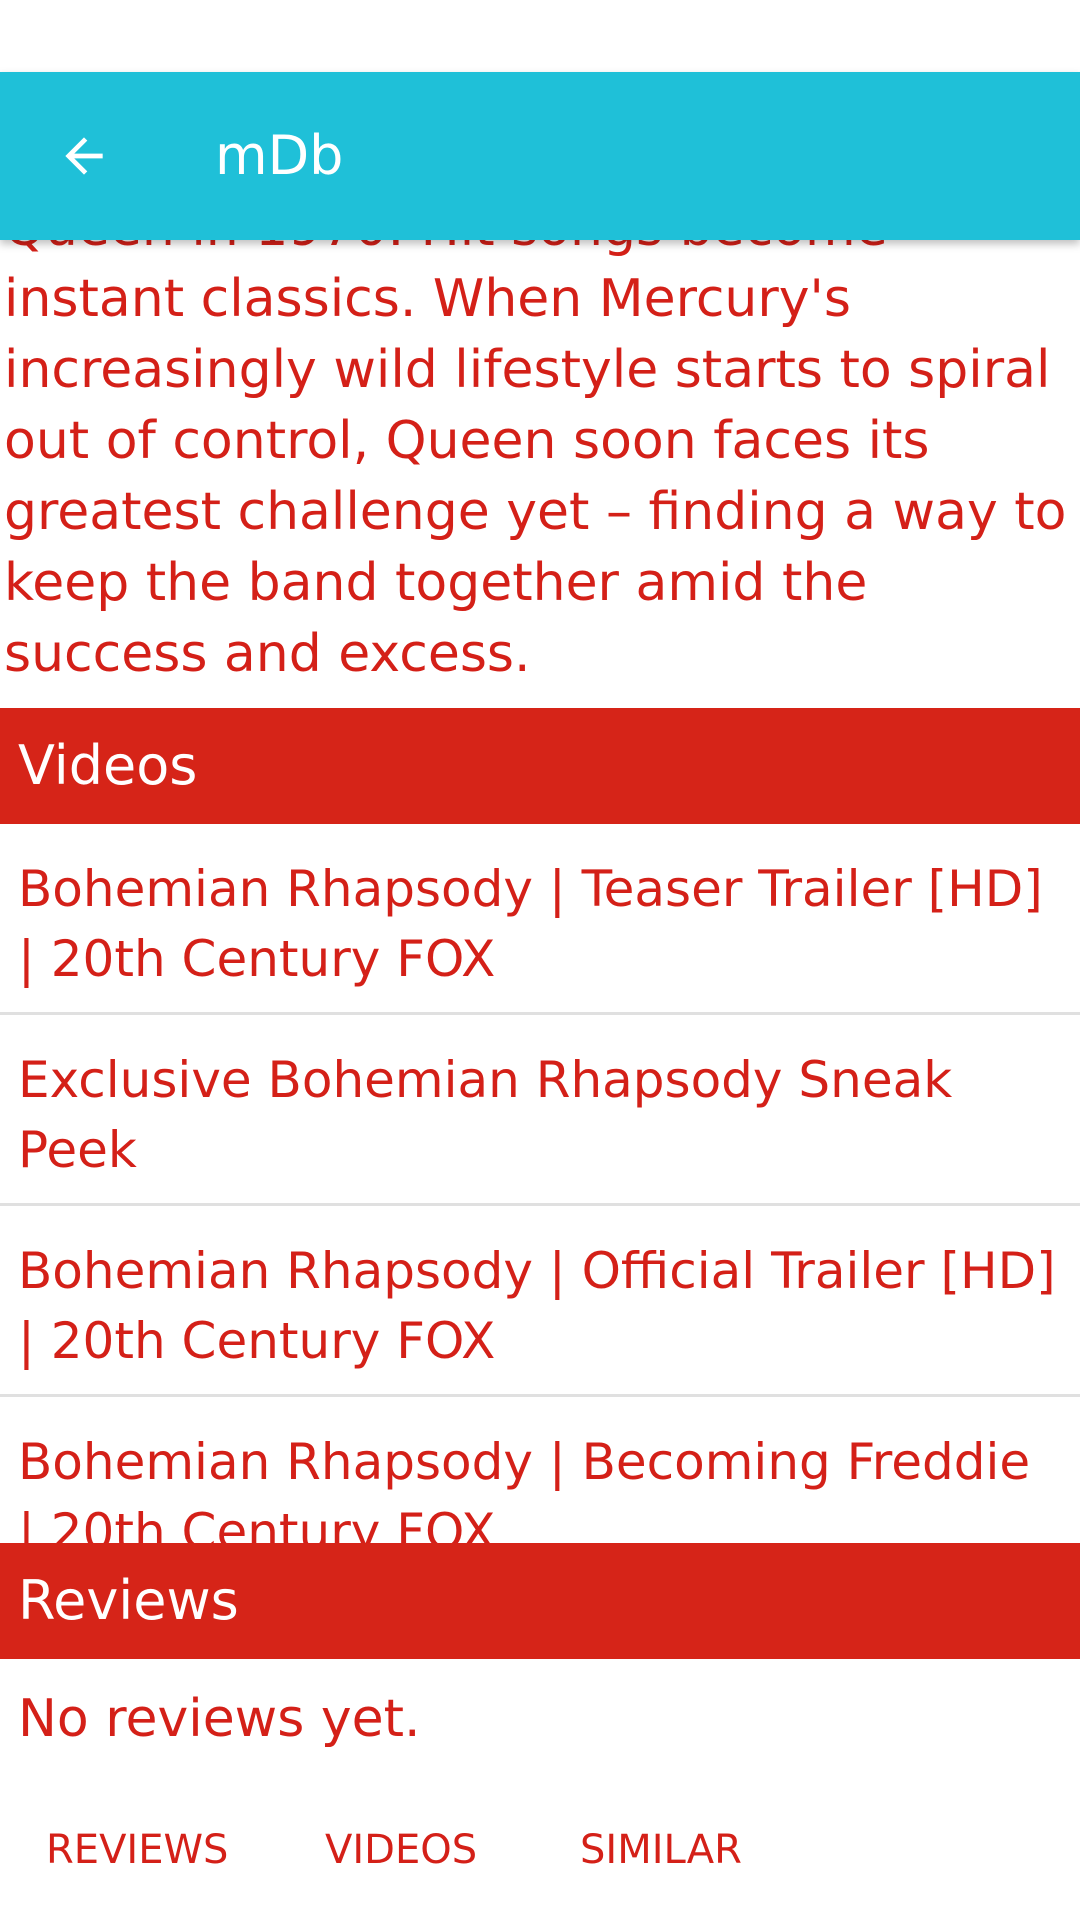 This screenshot has height=1920, width=1080. What do you see at coordinates (540, 156) in the screenshot?
I see `app-bar: mDb` at bounding box center [540, 156].